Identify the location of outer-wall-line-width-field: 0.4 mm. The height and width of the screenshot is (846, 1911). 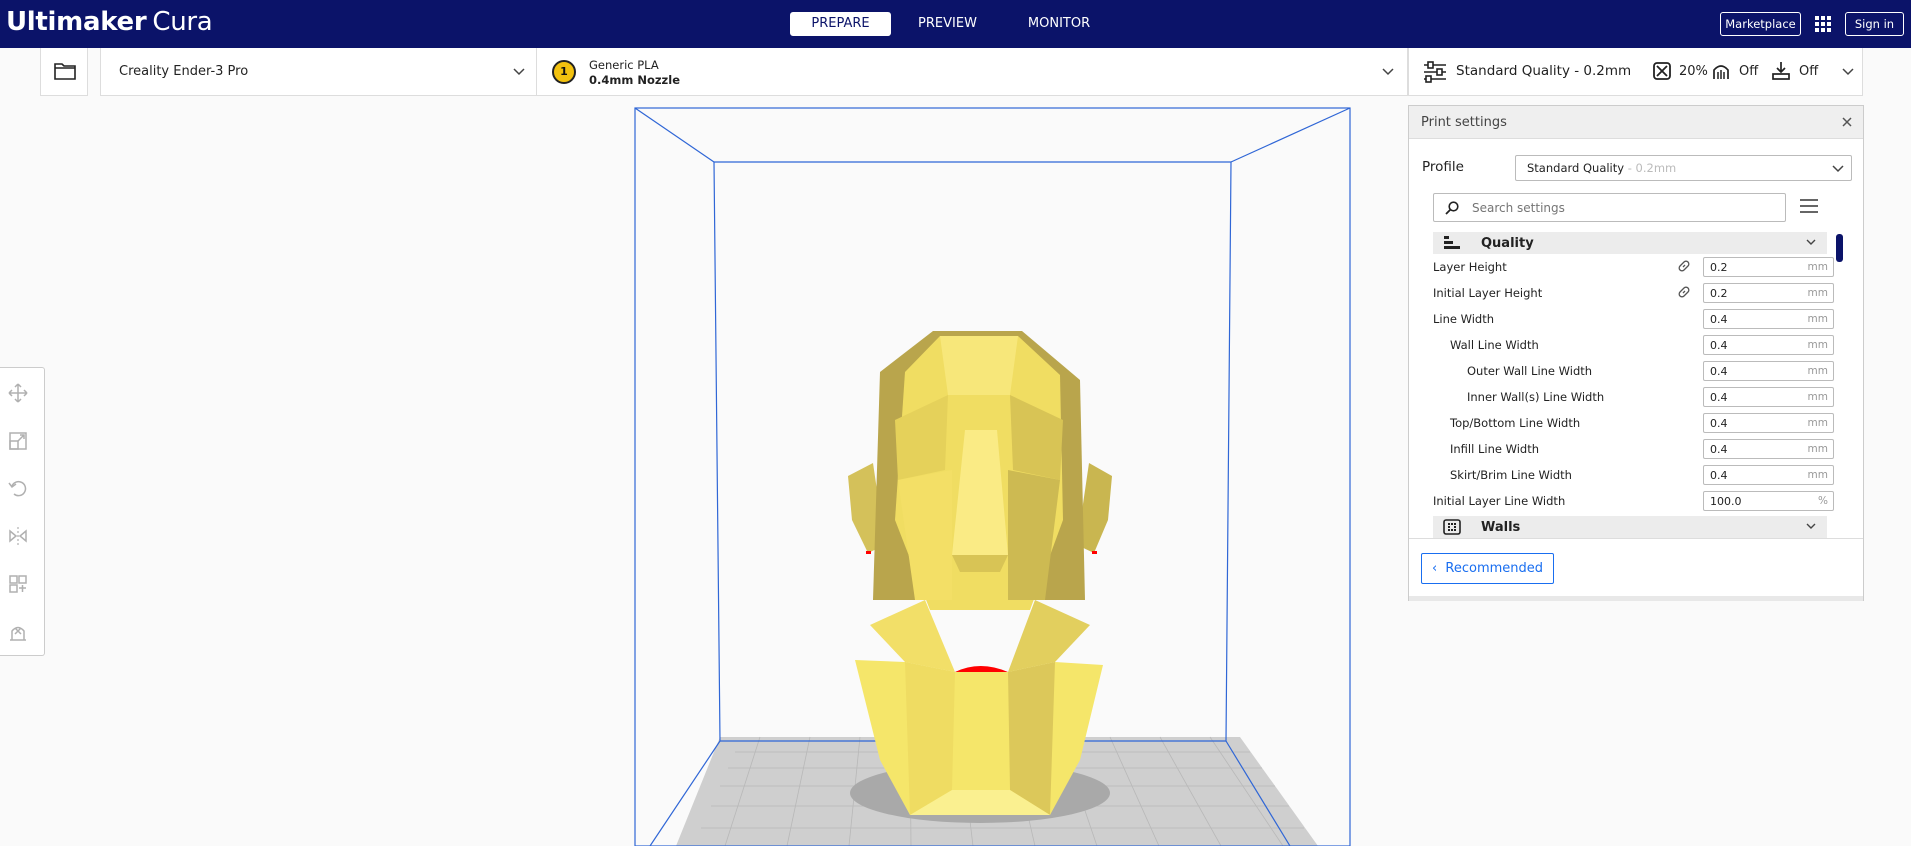
(1768, 371).